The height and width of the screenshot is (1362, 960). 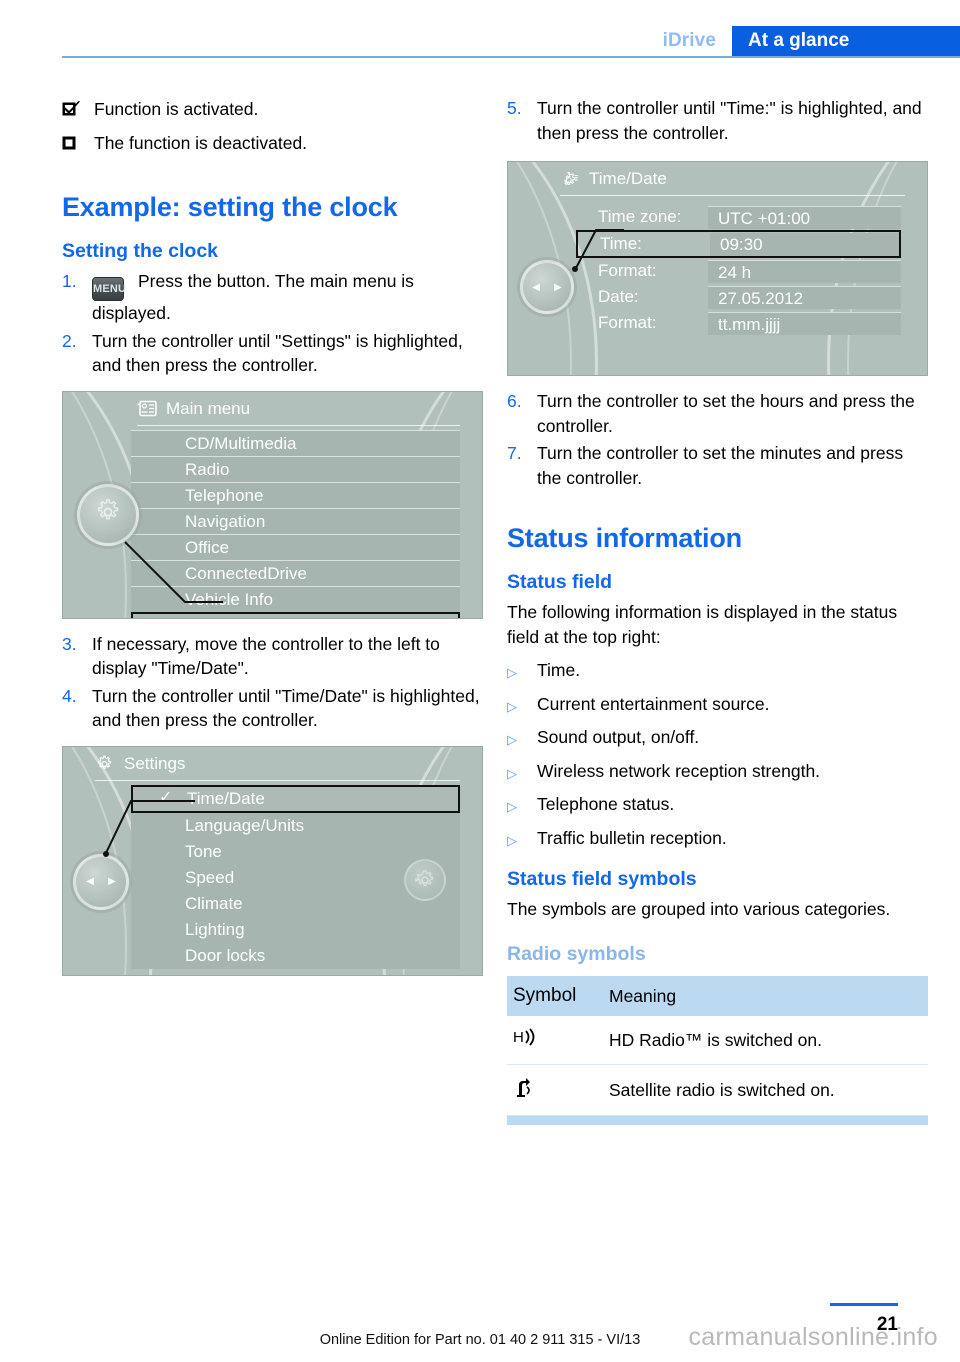 What do you see at coordinates (295, 442) in the screenshot?
I see `main-menu-item-cd-multimedia: CD/Multimedia` at bounding box center [295, 442].